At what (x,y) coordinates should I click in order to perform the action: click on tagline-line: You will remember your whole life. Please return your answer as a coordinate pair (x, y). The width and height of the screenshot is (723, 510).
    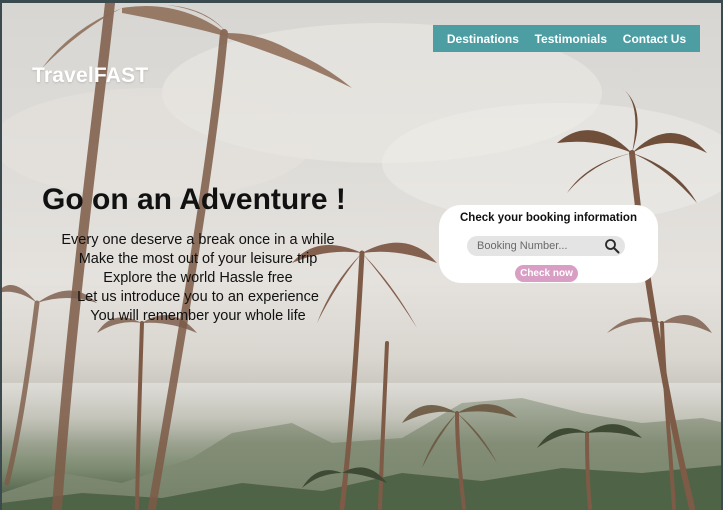
    Looking at the image, I should click on (198, 316).